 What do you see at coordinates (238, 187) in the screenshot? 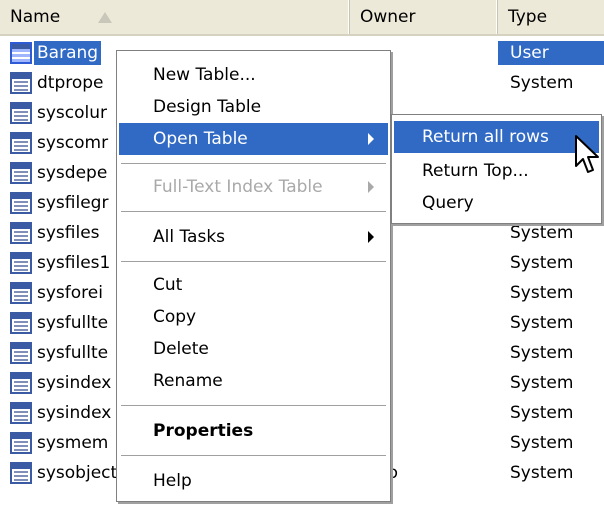
I see `menu-item-label: Full-Text Index Table` at bounding box center [238, 187].